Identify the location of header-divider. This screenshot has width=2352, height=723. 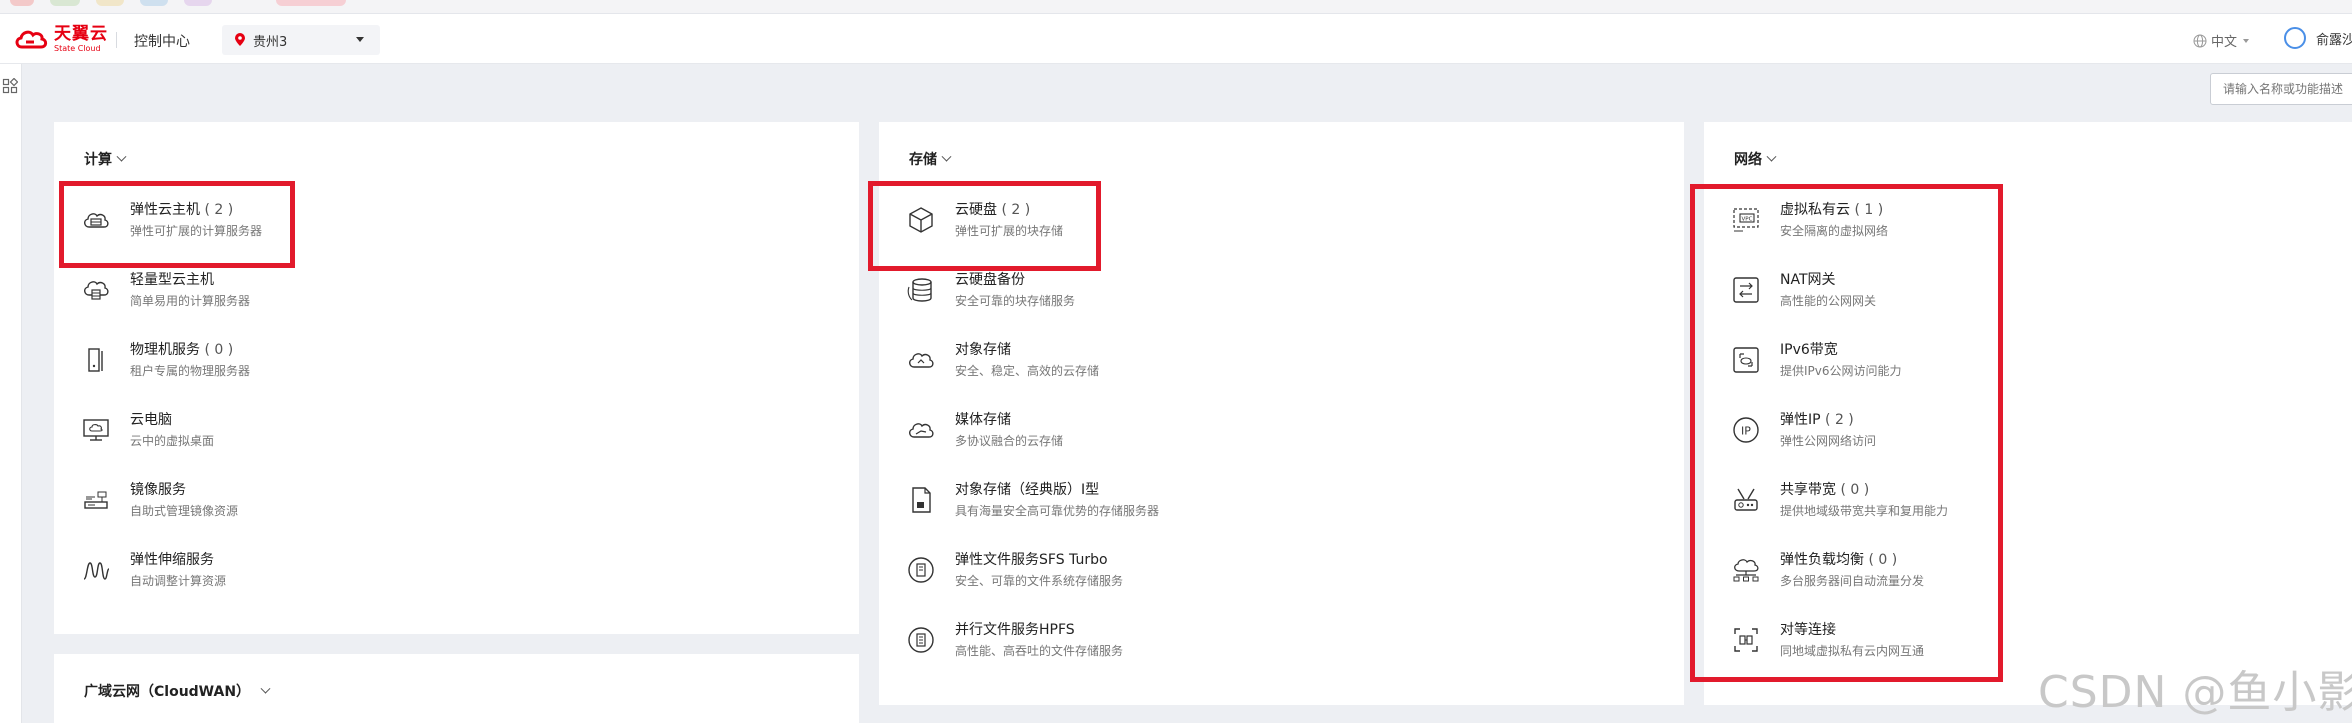
(116, 40).